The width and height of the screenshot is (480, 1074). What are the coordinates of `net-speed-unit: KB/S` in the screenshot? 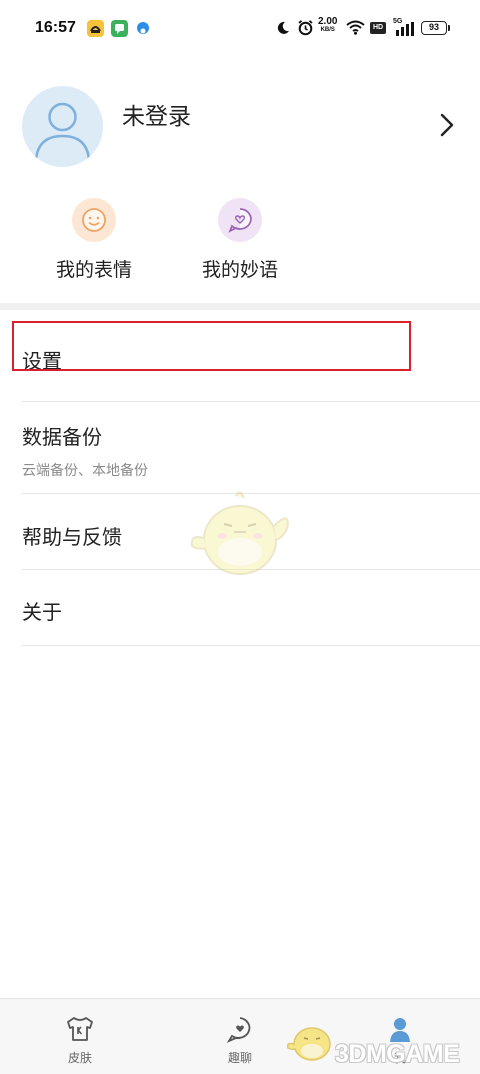 It's located at (327, 30).